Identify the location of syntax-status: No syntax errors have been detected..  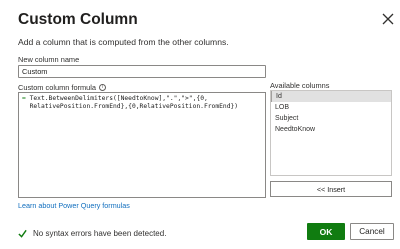
(92, 233).